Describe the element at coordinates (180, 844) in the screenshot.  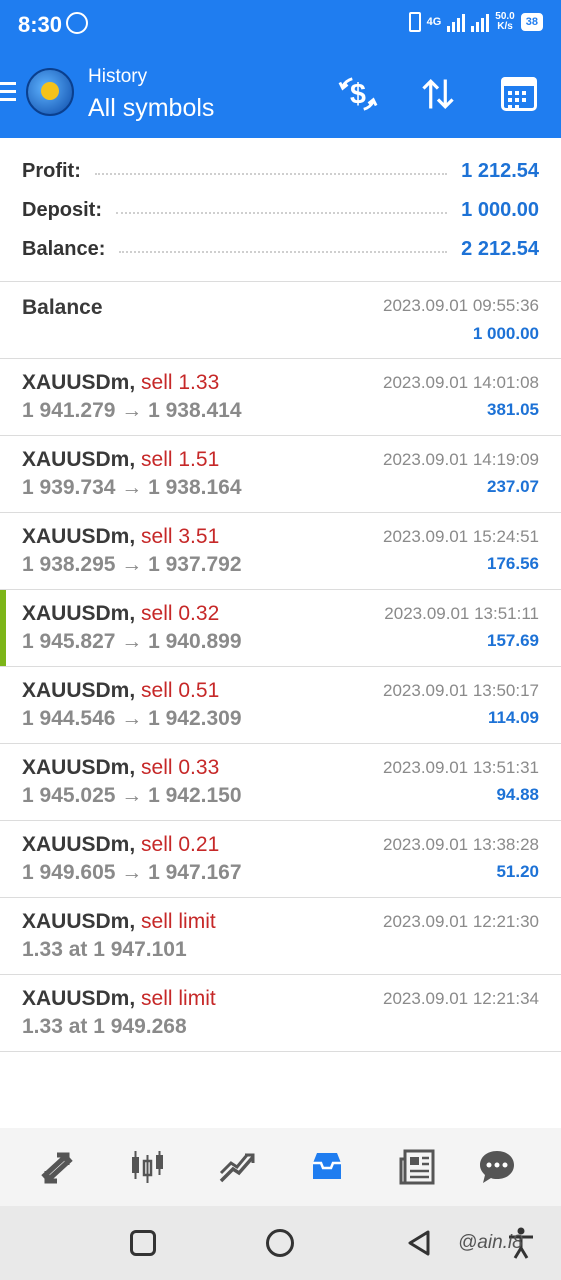
I see `deal-side: sell 0.21` at that location.